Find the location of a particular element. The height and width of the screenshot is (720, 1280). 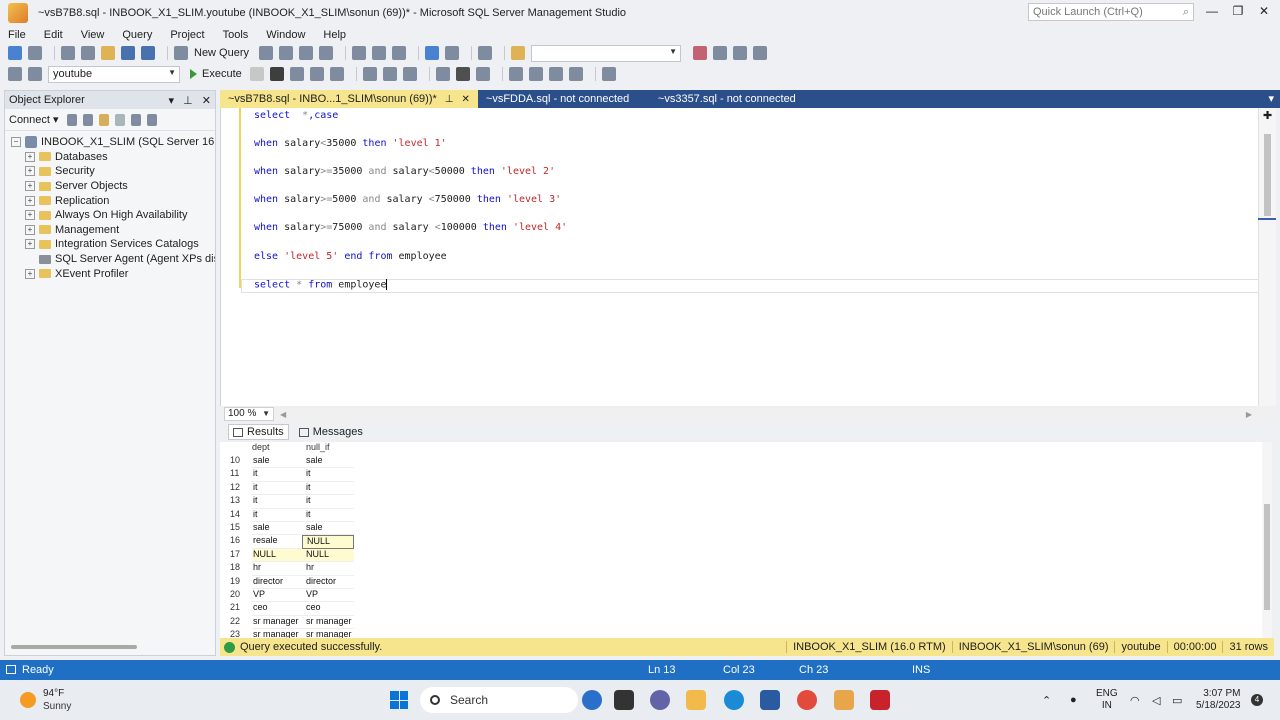

minimize-button: — is located at coordinates (1212, 12).